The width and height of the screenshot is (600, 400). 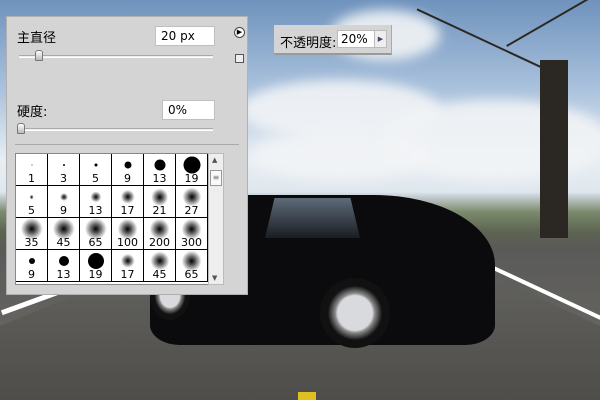 What do you see at coordinates (38, 55) in the screenshot?
I see `diameter-slider-thumb` at bounding box center [38, 55].